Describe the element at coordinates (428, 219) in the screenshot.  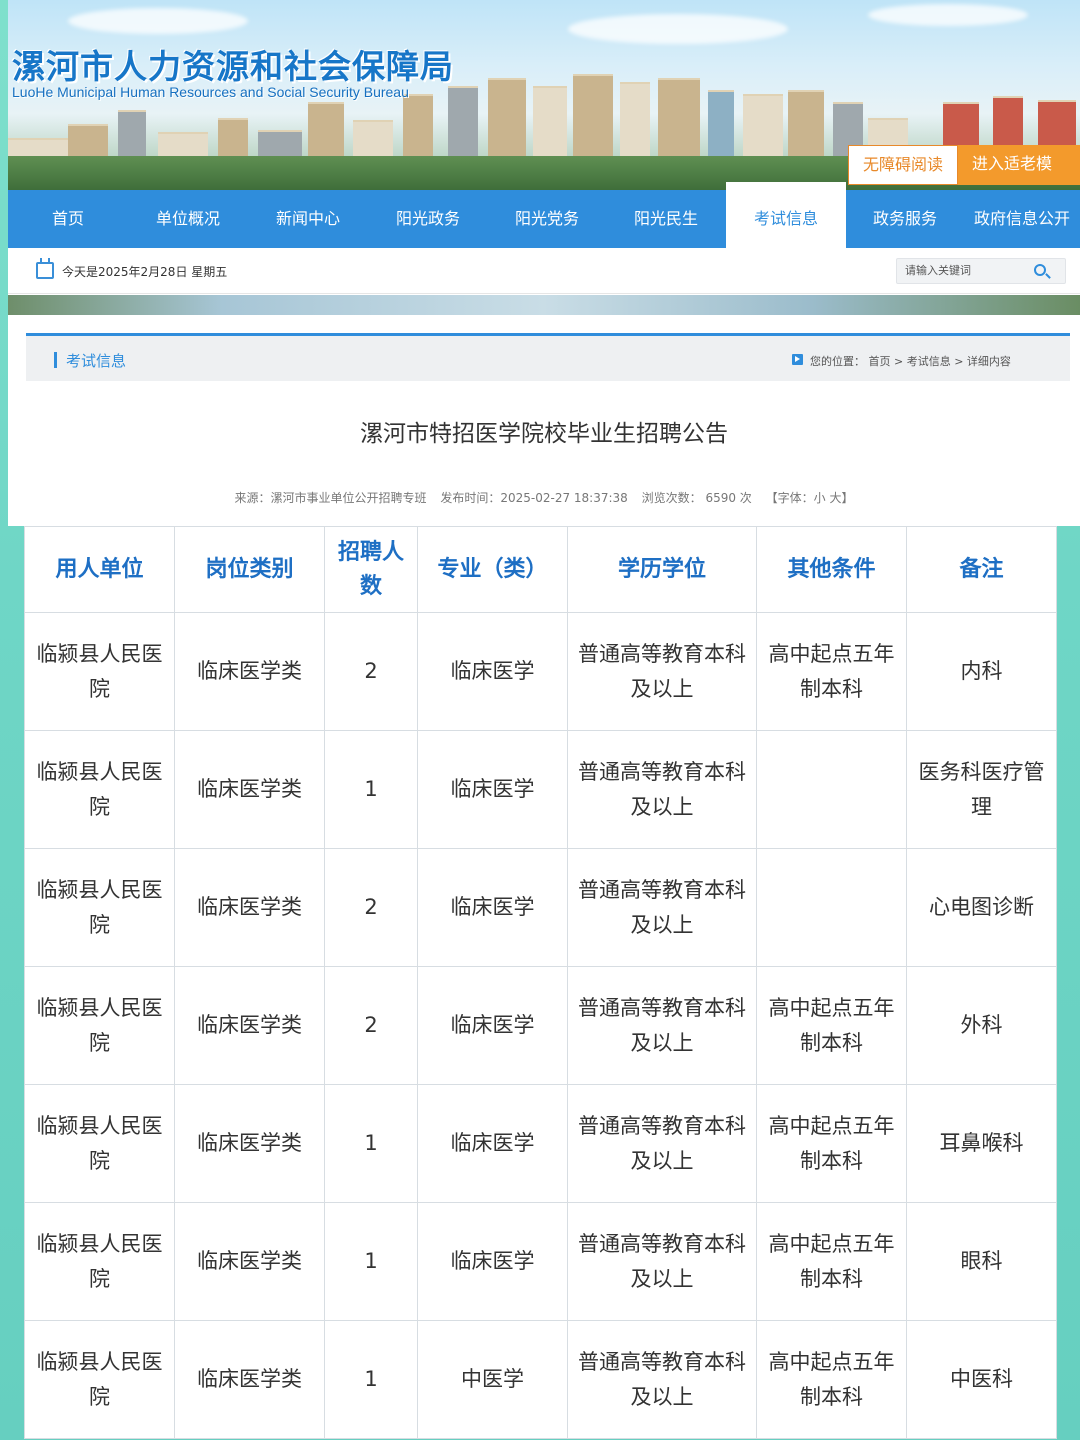
I see `nav-item-gov-affairs: 阳光政务` at that location.